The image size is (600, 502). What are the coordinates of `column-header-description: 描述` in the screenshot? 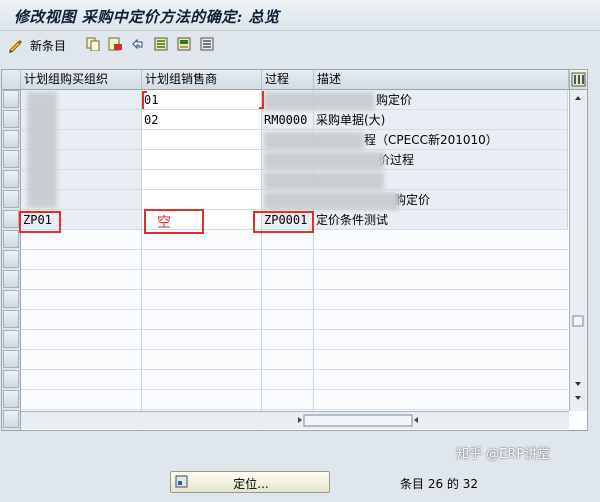 It's located at (441, 79).